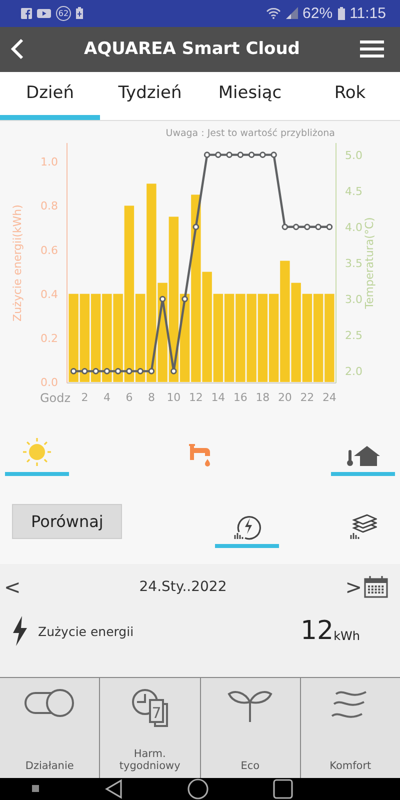 This screenshot has height=800, width=400. What do you see at coordinates (86, 631) in the screenshot?
I see `energy-label: Zużycie energii` at bounding box center [86, 631].